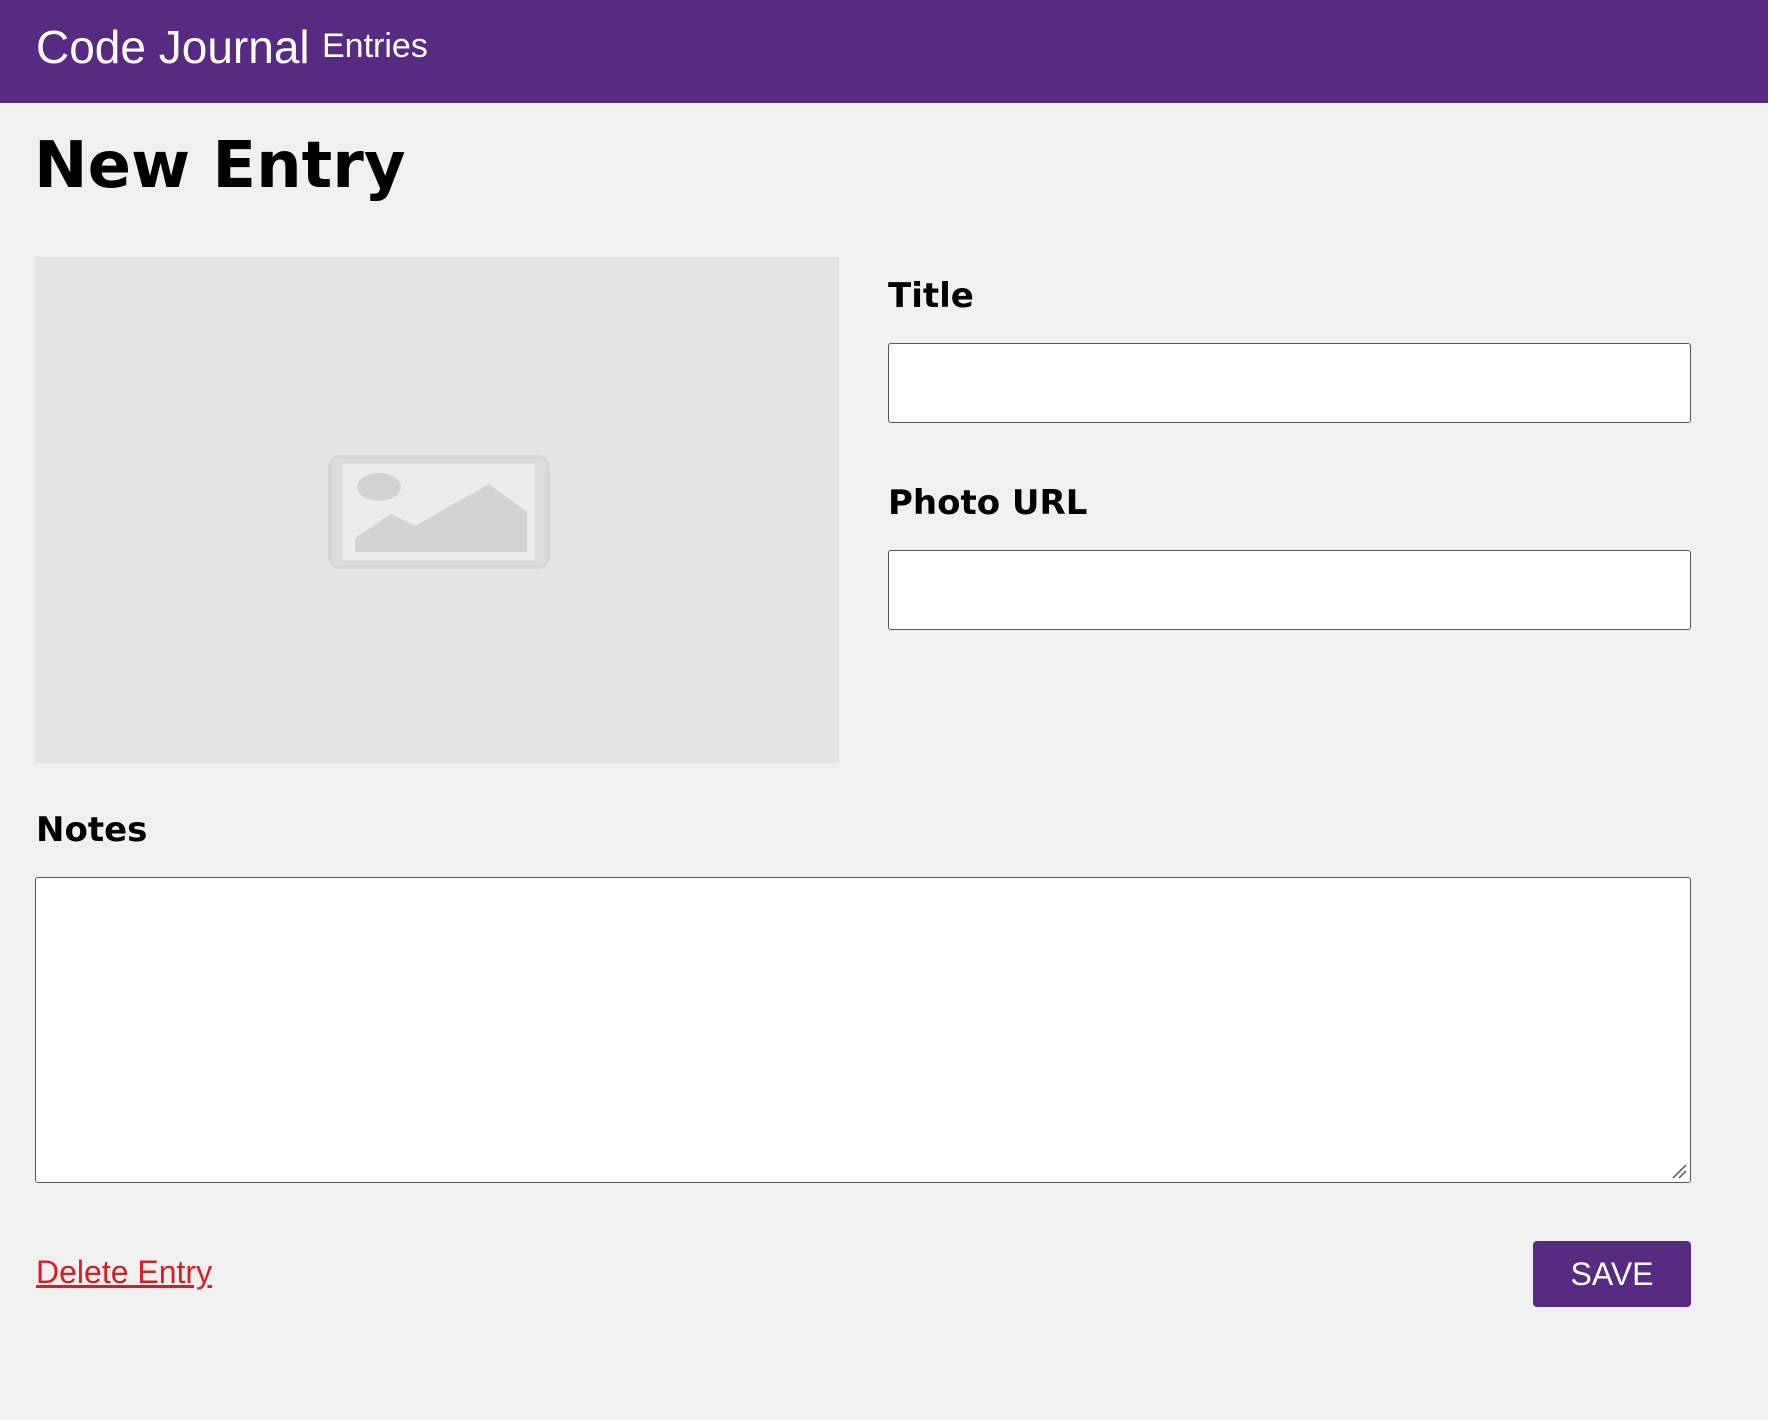 The height and width of the screenshot is (1420, 1768). What do you see at coordinates (1289, 383) in the screenshot?
I see `title-input` at bounding box center [1289, 383].